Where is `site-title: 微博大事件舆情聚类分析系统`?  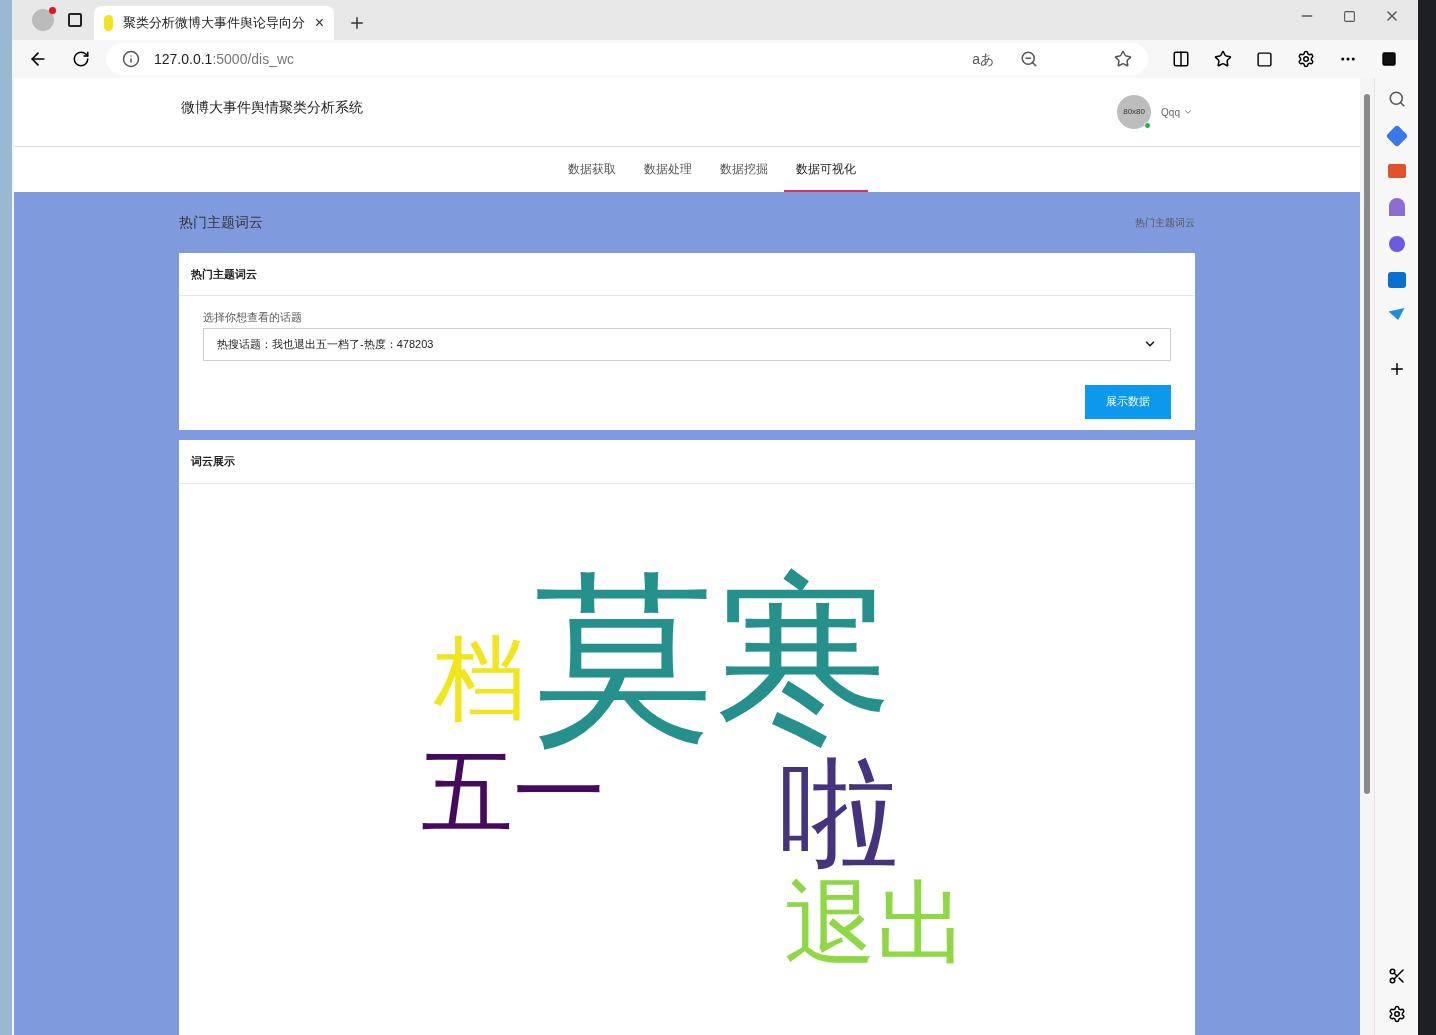 site-title: 微博大事件舆情聚类分析系统 is located at coordinates (272, 107).